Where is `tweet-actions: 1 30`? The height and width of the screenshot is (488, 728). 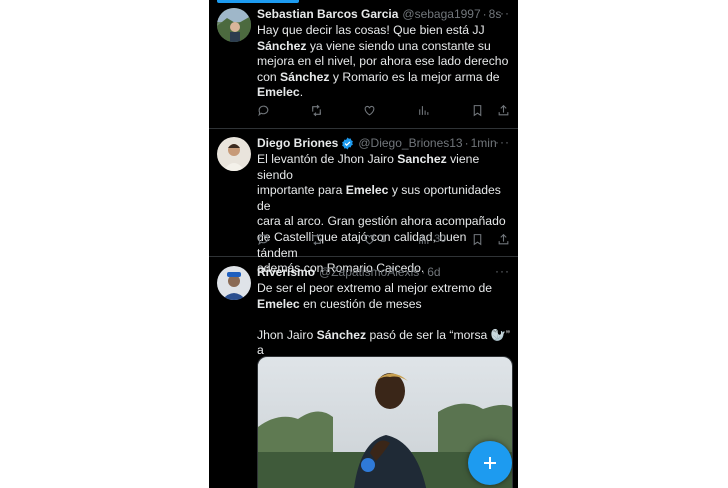
tweet-actions: 1 30 is located at coordinates (383, 239).